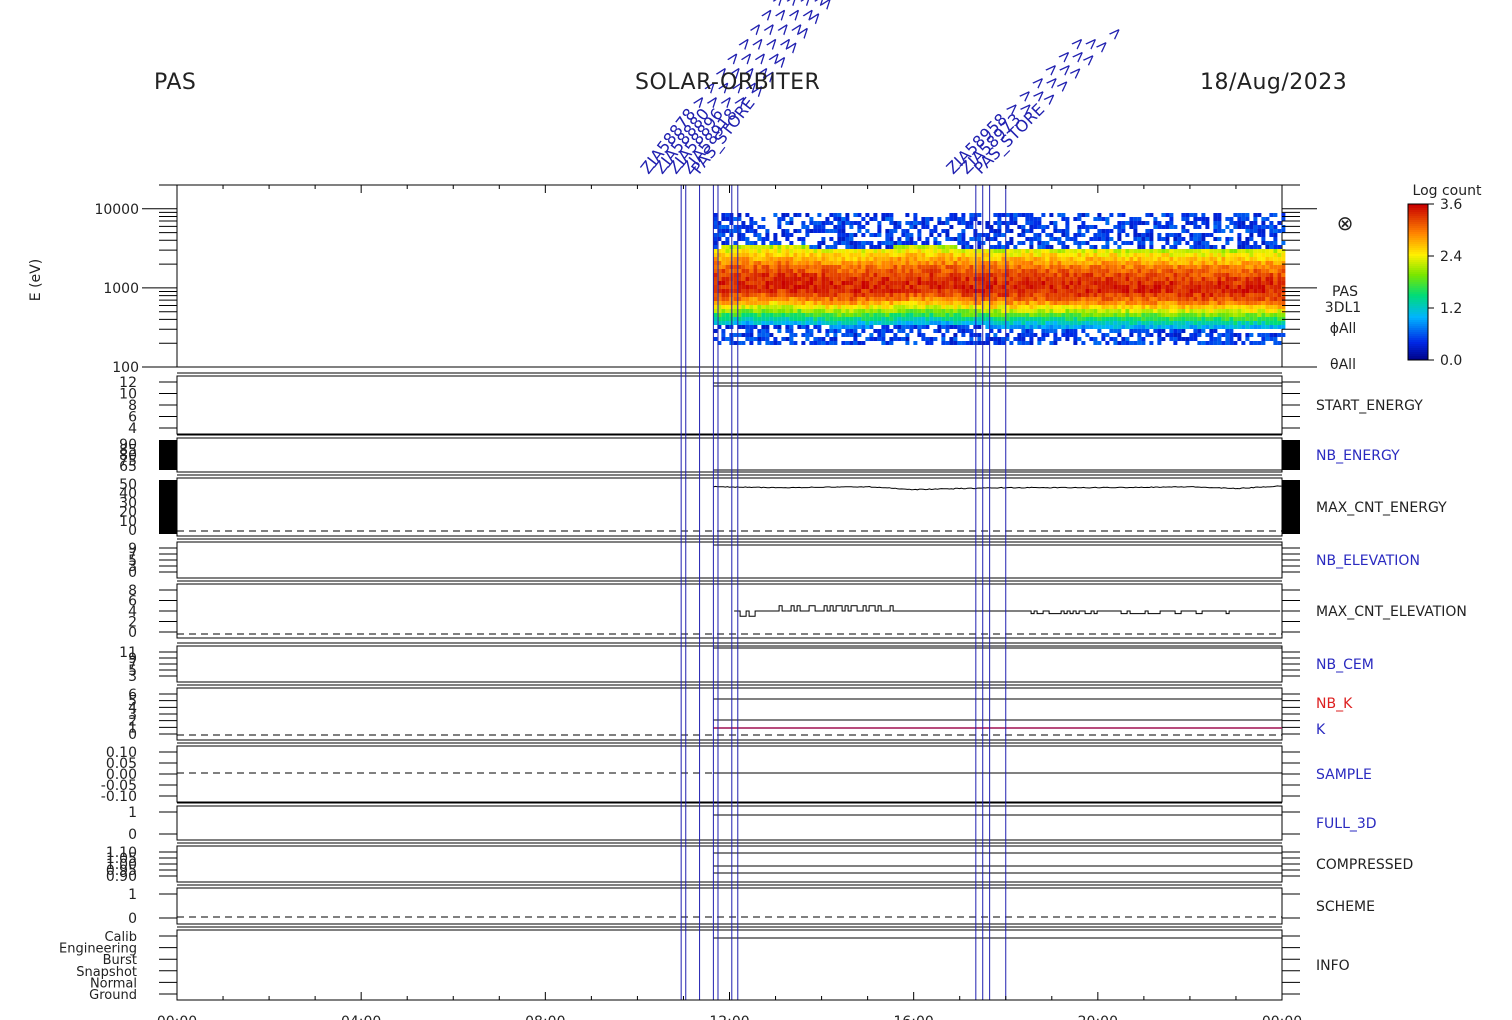 This screenshot has width=1512, height=1020. What do you see at coordinates (1451, 309) in the screenshot?
I see `colorbar-tick-label: 1.2` at bounding box center [1451, 309].